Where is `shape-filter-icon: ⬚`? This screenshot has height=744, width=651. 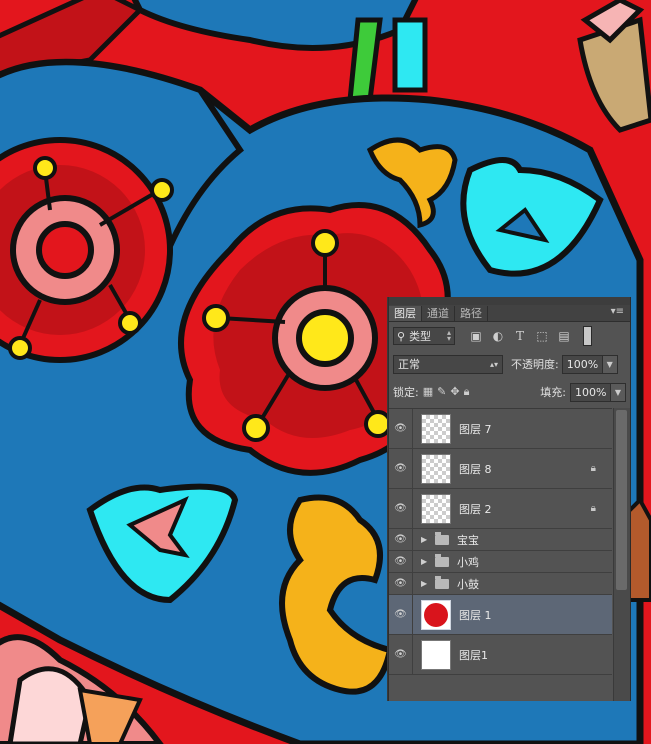 shape-filter-icon: ⬚ is located at coordinates (542, 336).